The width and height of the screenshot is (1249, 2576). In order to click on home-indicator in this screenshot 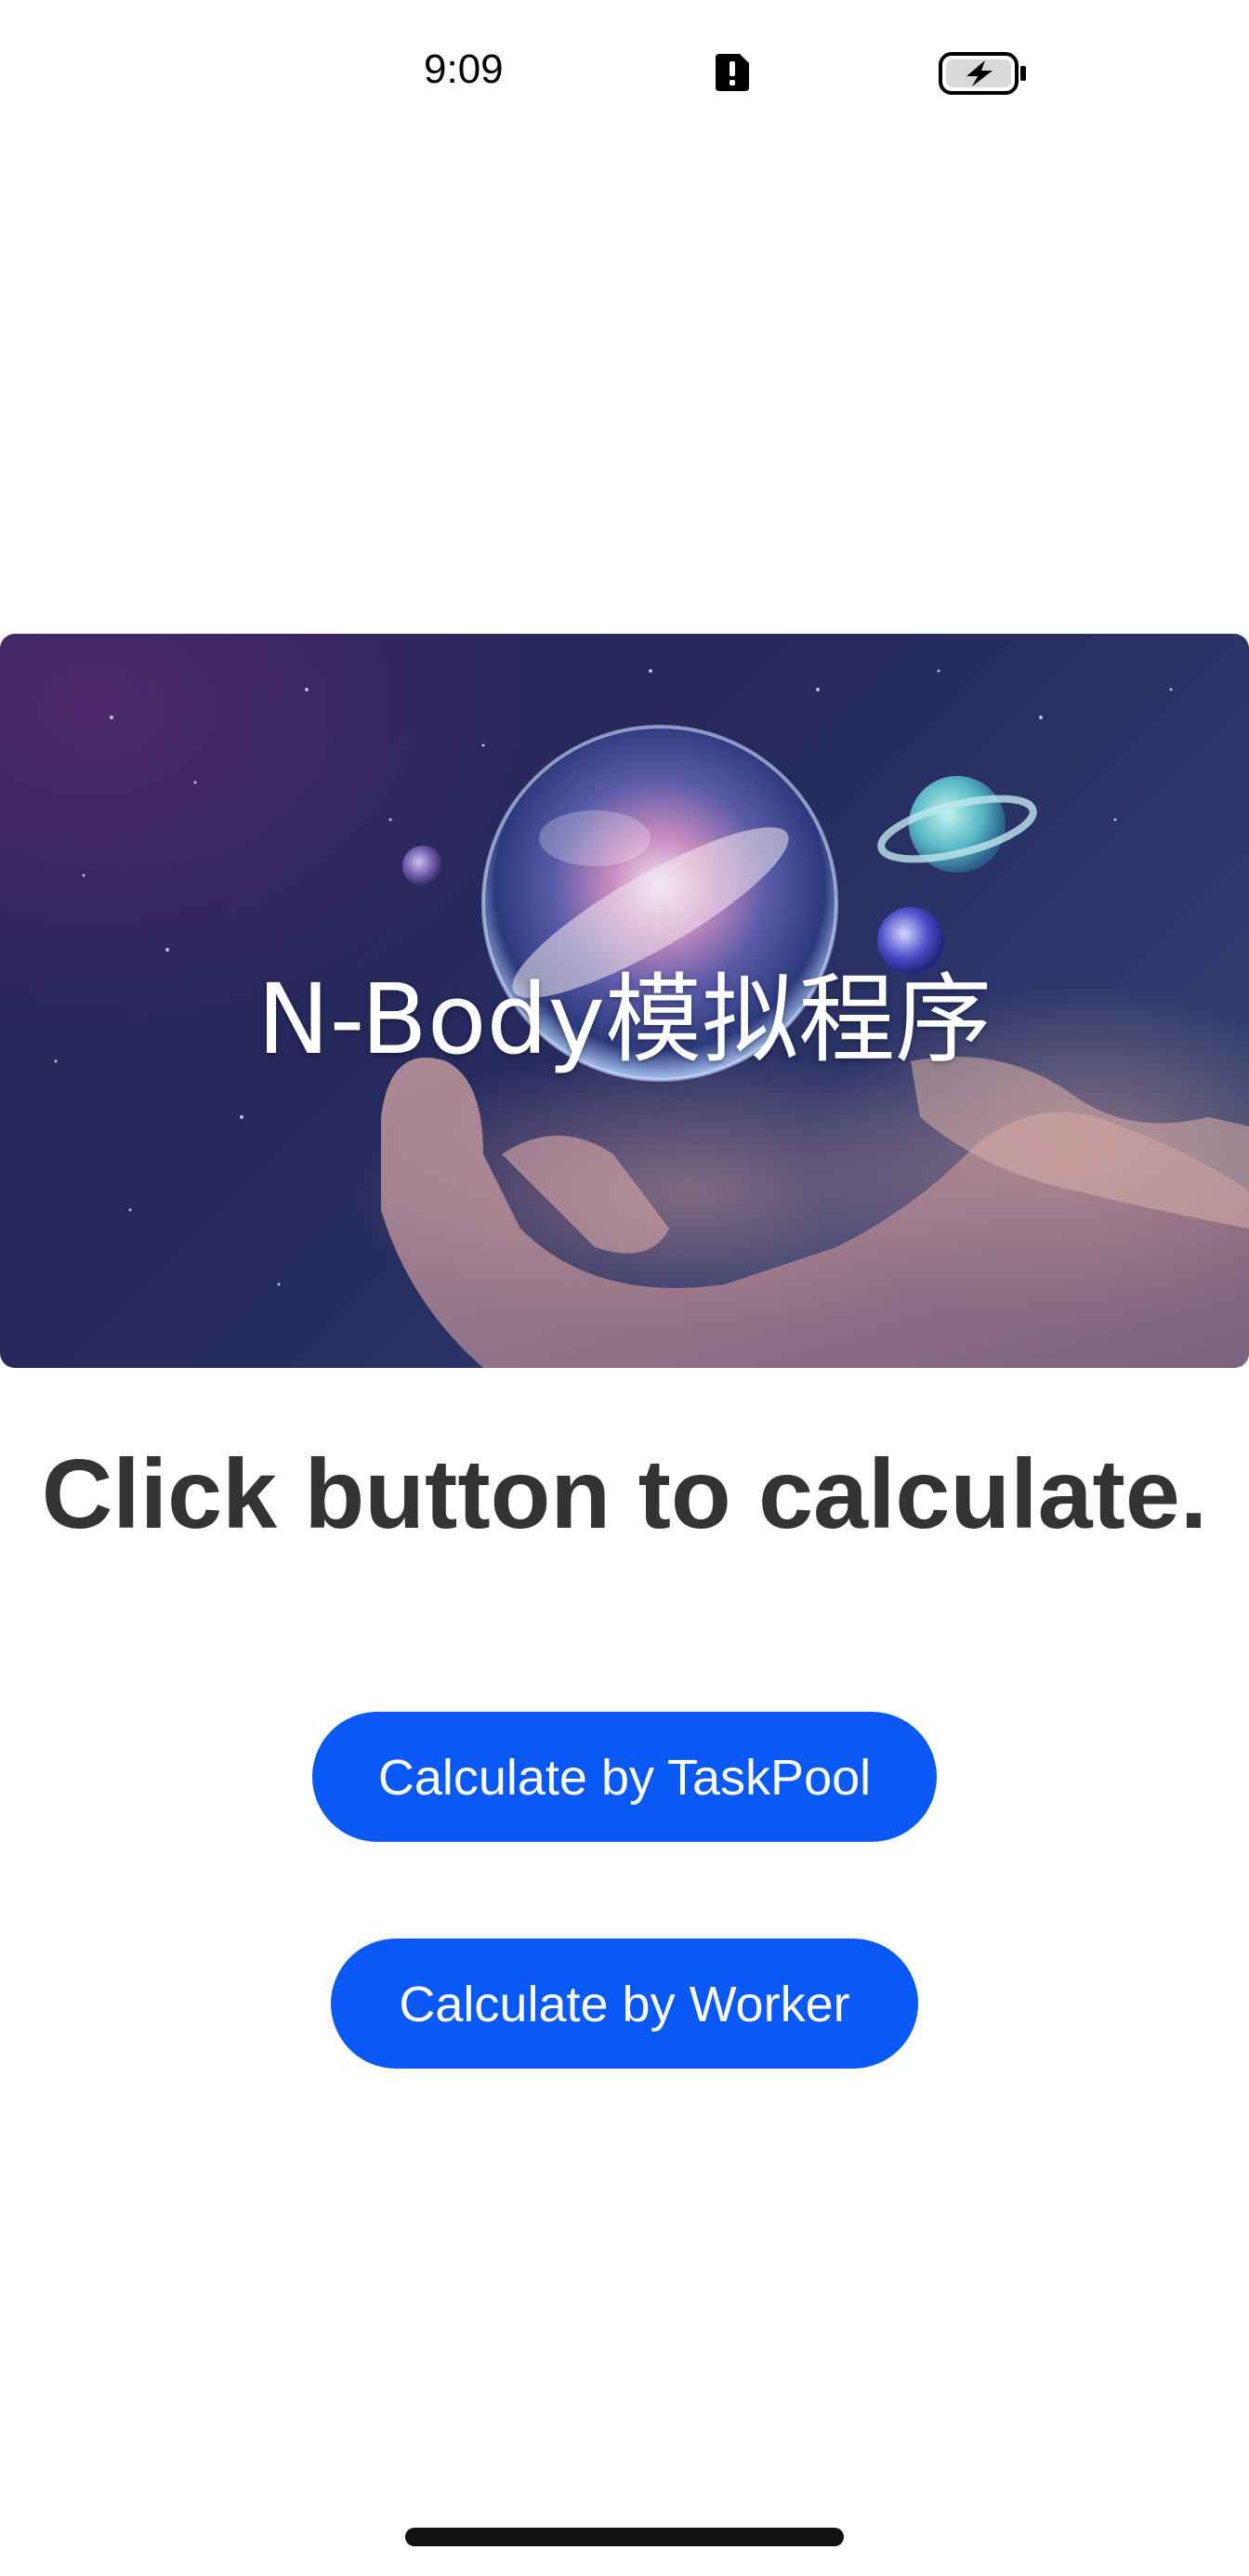, I will do `click(624, 2537)`.